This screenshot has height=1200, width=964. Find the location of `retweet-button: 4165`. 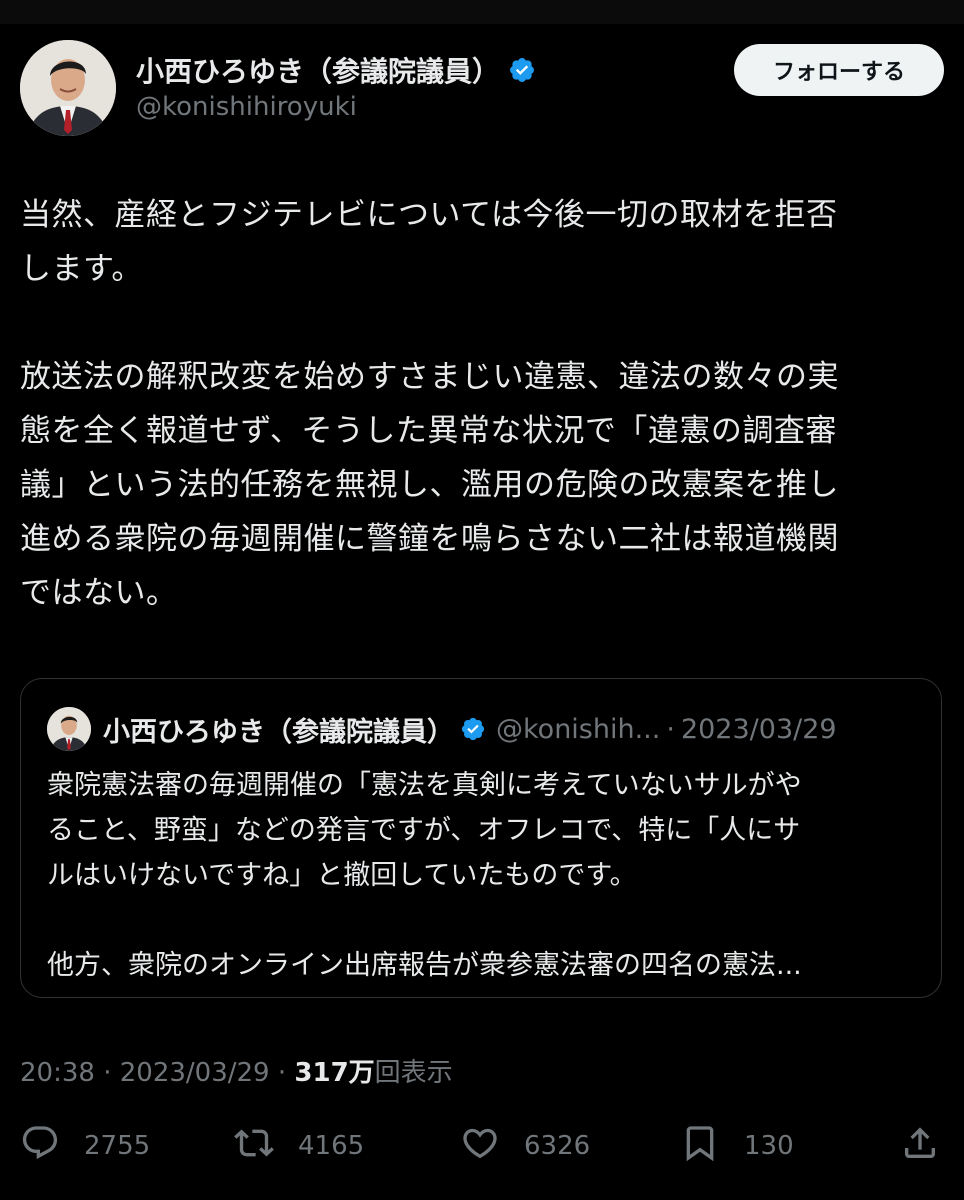

retweet-button: 4165 is located at coordinates (299, 1146).